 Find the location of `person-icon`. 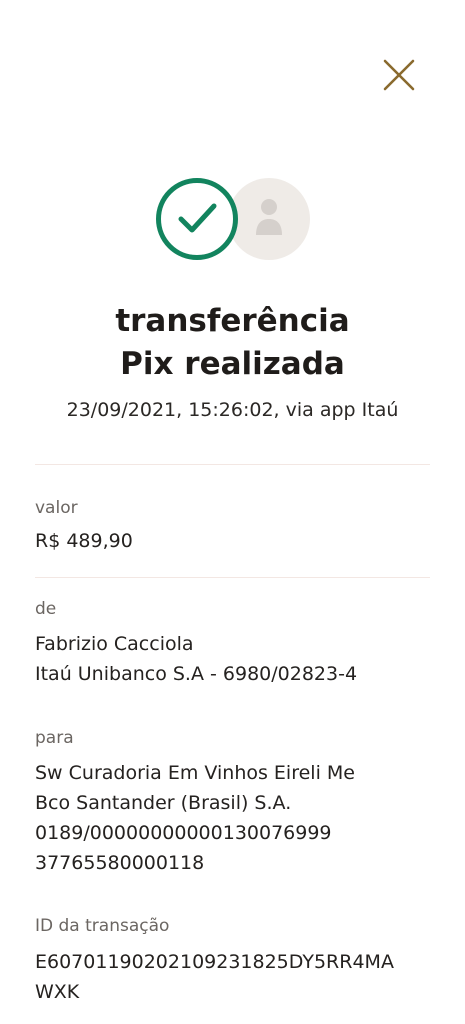

person-icon is located at coordinates (269, 217).